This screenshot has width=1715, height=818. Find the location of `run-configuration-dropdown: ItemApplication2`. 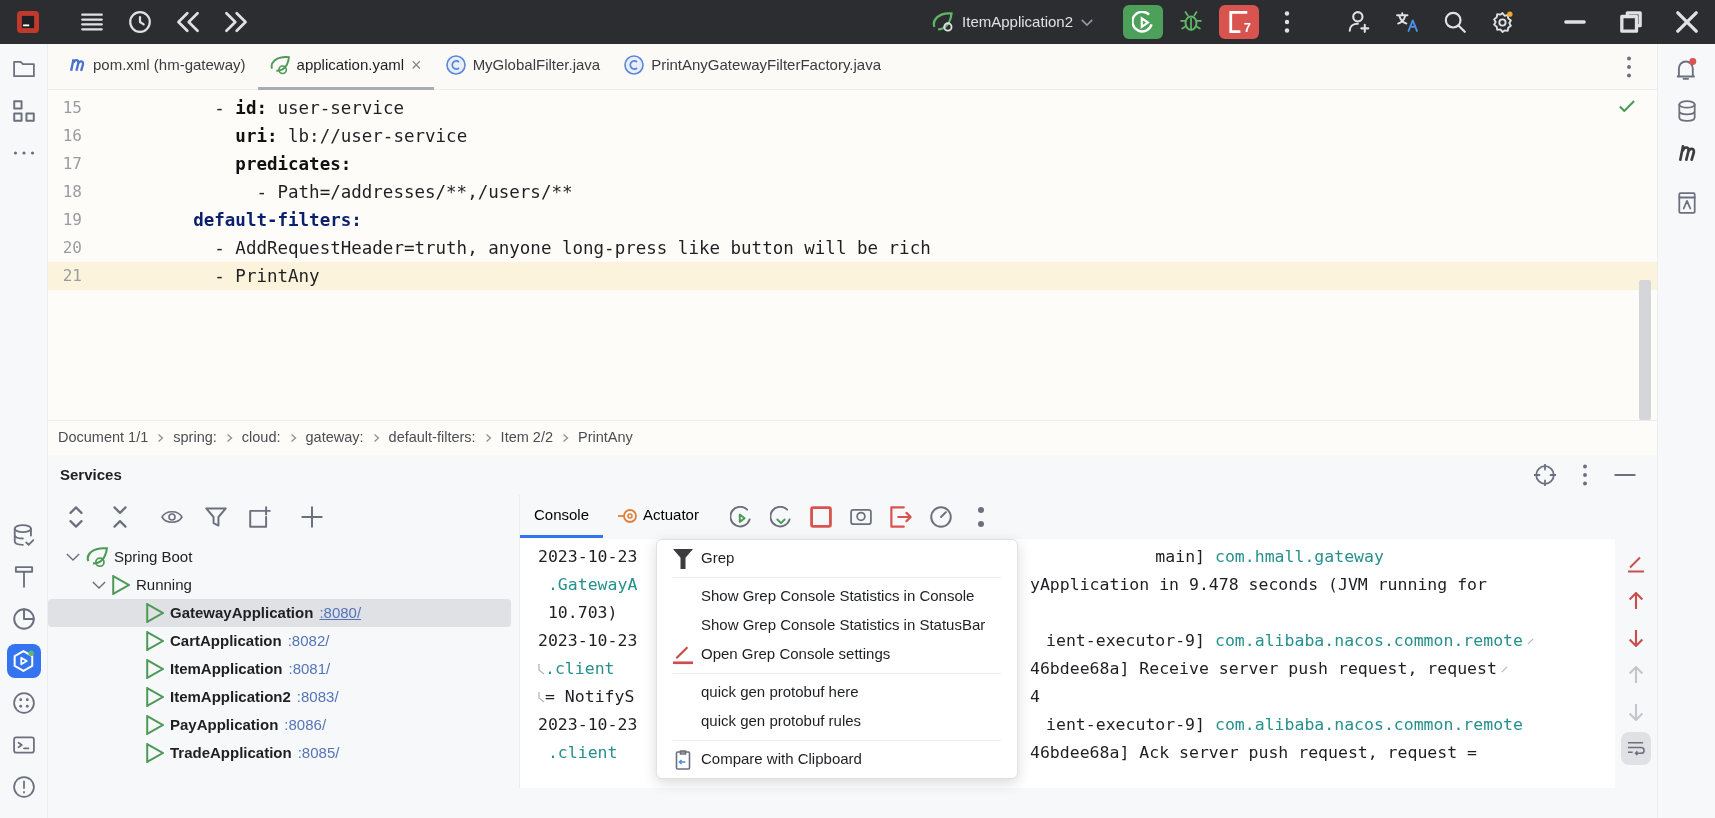

run-configuration-dropdown: ItemApplication2 is located at coordinates (1012, 22).